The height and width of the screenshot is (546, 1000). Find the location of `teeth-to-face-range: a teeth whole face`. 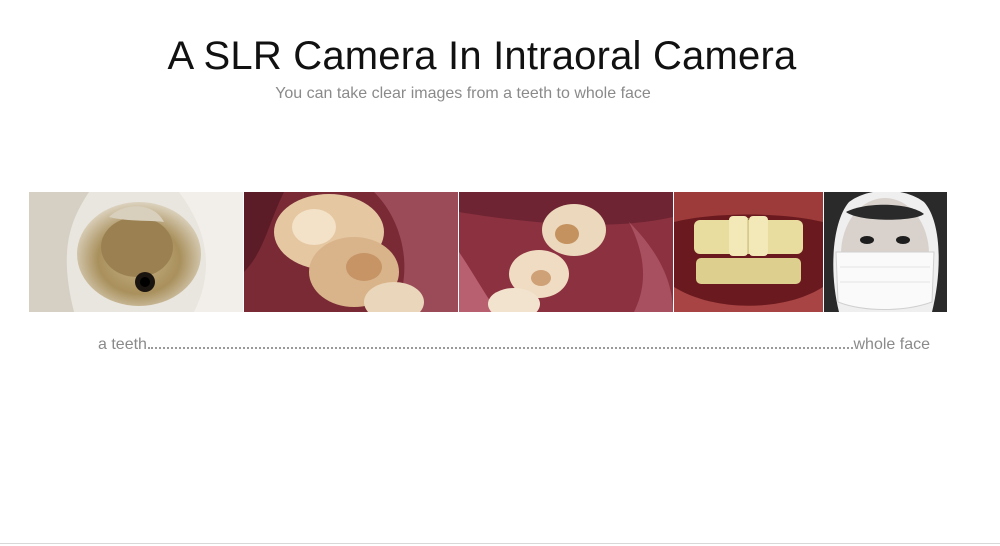

teeth-to-face-range: a teeth whole face is located at coordinates (514, 343).